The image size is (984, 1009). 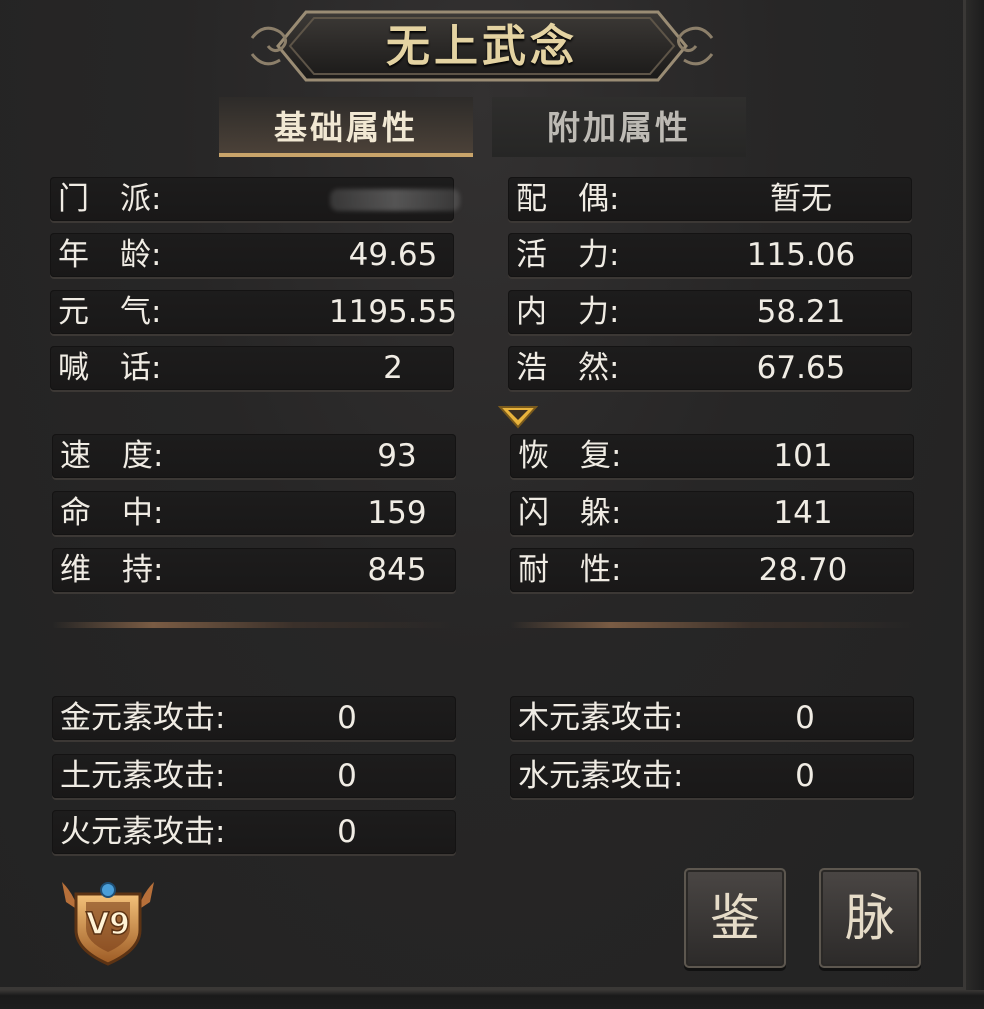 I want to click on age-value: 49.65, so click(x=393, y=255).